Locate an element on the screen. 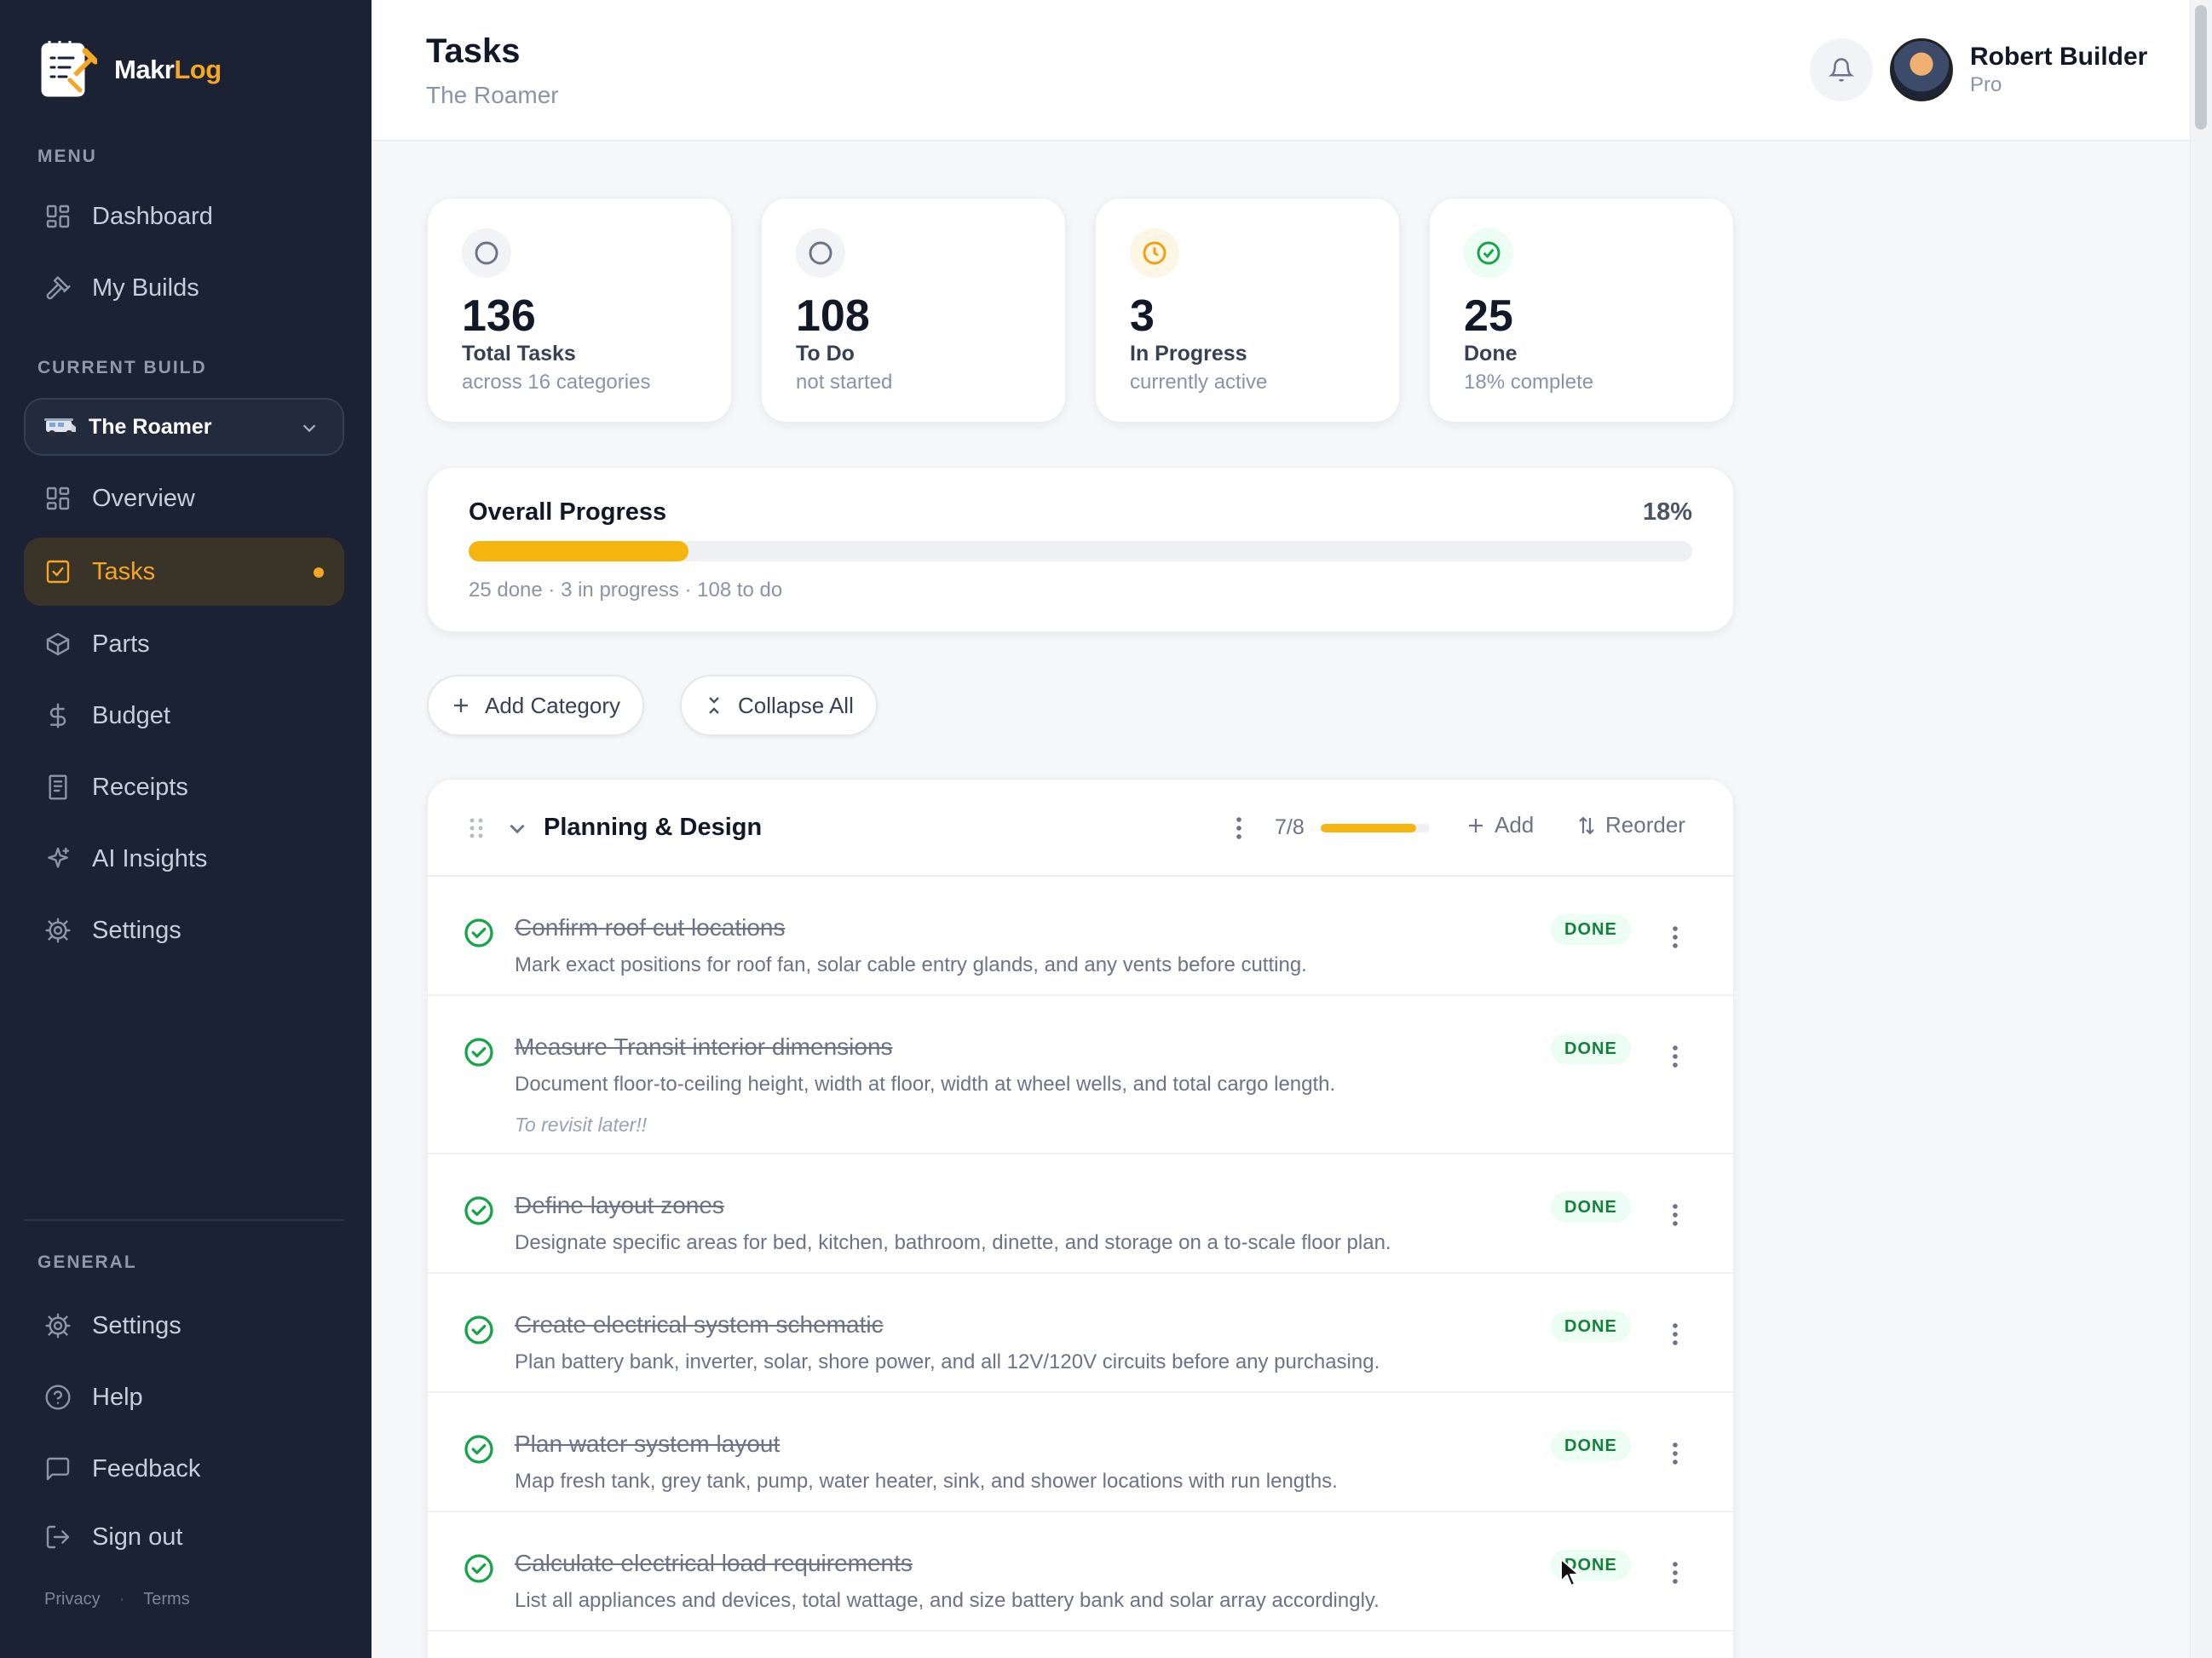  task-note: To revisit later!! is located at coordinates (581, 1125).